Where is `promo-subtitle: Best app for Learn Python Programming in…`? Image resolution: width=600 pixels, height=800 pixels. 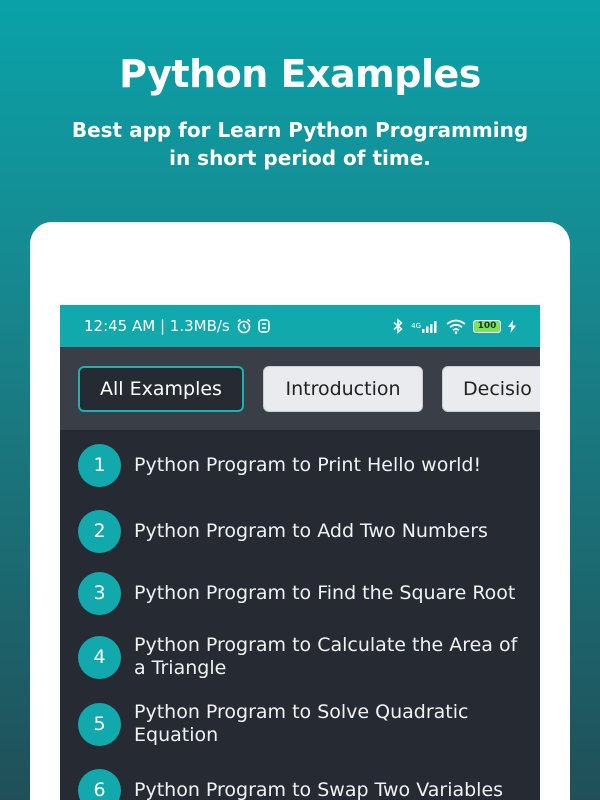
promo-subtitle: Best app for Learn Python Programming in… is located at coordinates (300, 144).